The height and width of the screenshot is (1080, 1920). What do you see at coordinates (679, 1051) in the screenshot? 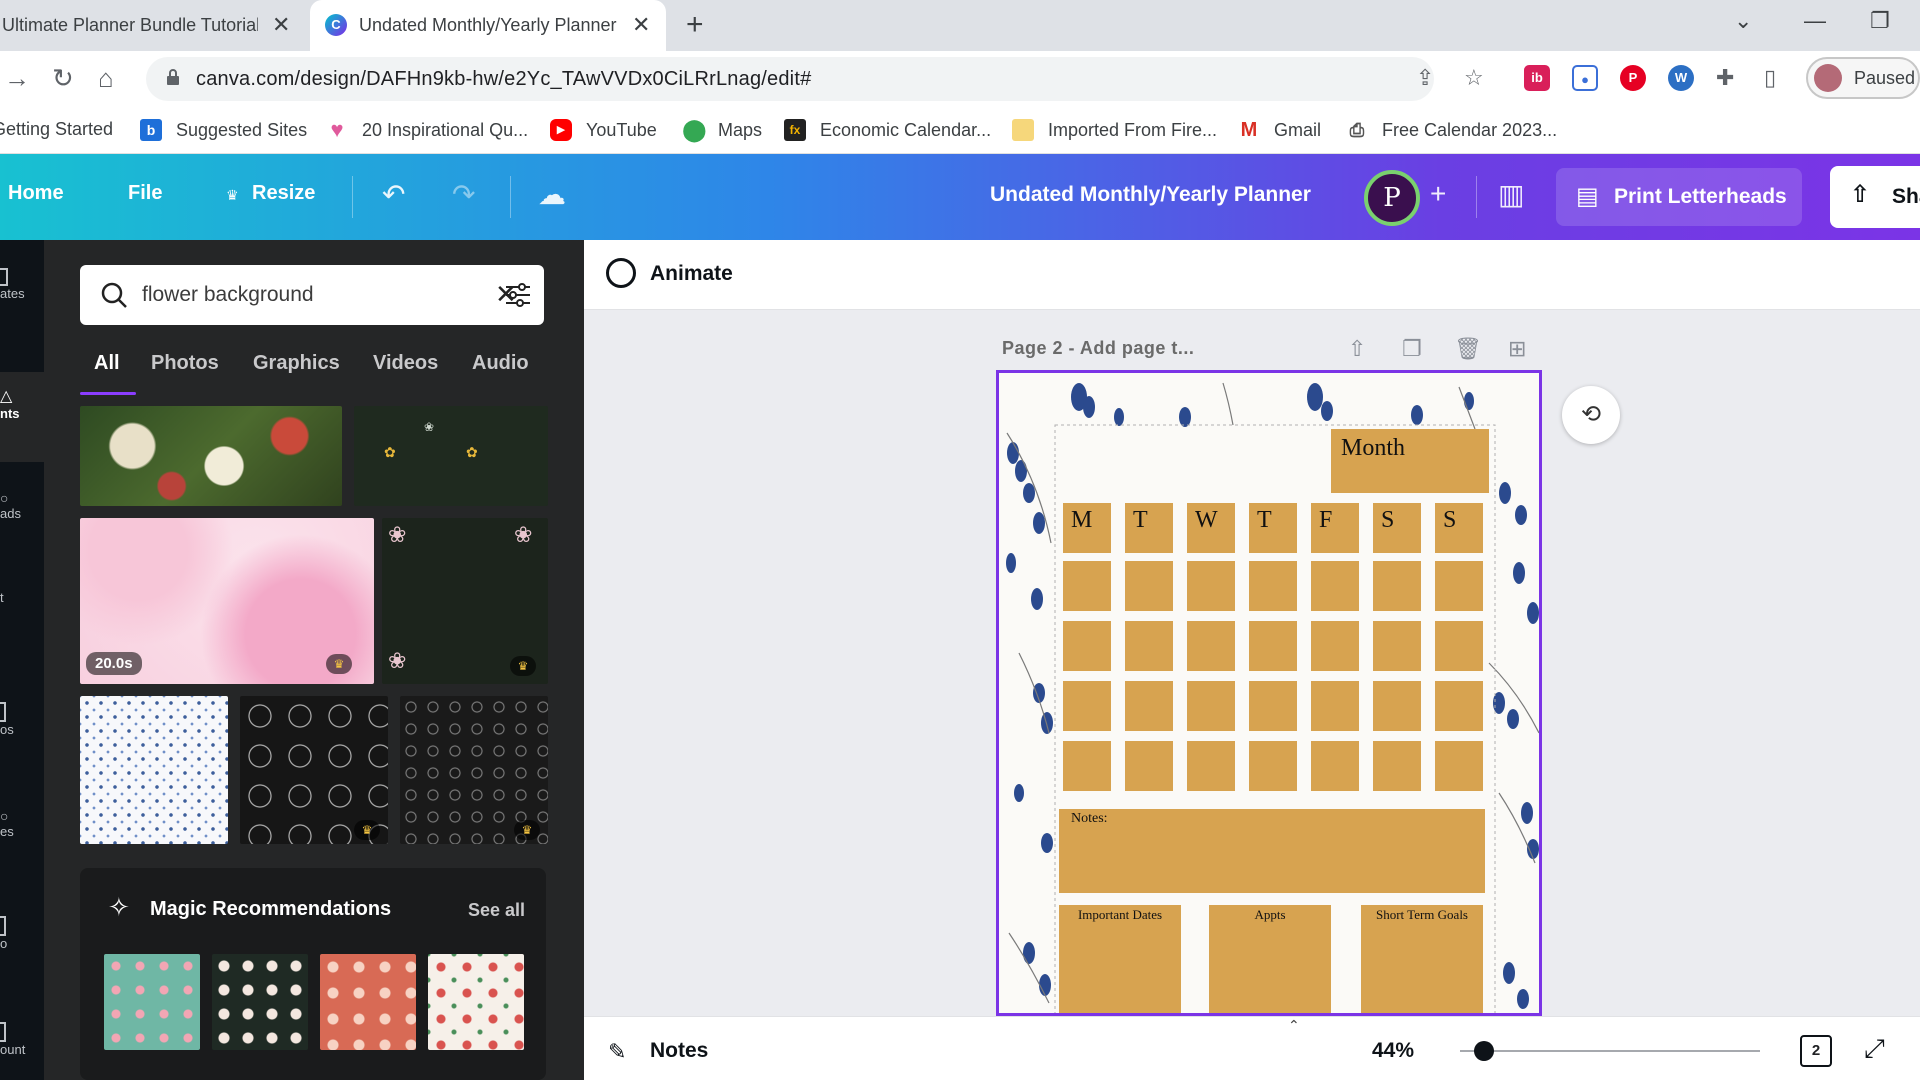
I see `notes-button: Notes` at bounding box center [679, 1051].